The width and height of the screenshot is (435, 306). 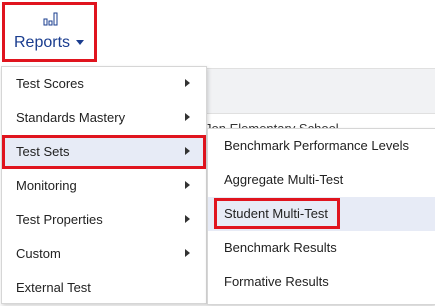 What do you see at coordinates (80, 43) in the screenshot?
I see `caret-down-icon` at bounding box center [80, 43].